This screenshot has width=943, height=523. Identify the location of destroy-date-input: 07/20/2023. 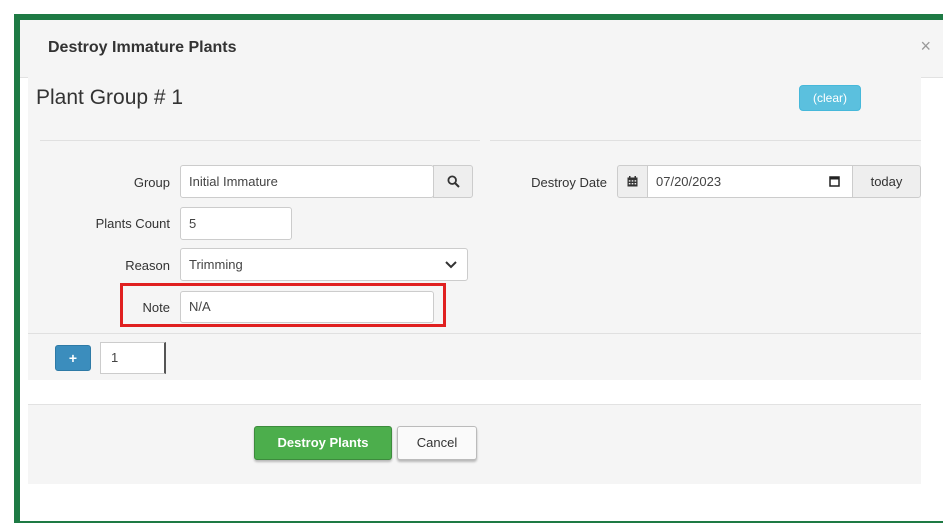
(750, 181).